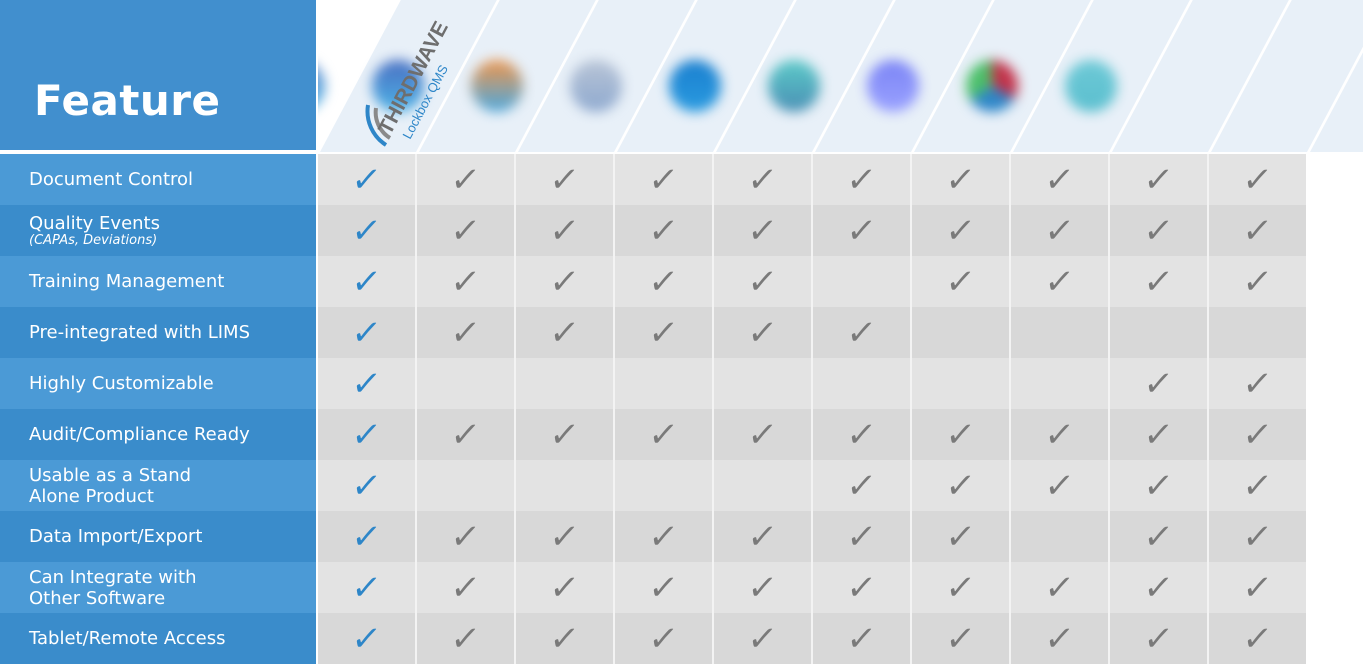 This screenshot has width=1363, height=668. I want to click on feature-label: Highly Customizable, so click(158, 383).